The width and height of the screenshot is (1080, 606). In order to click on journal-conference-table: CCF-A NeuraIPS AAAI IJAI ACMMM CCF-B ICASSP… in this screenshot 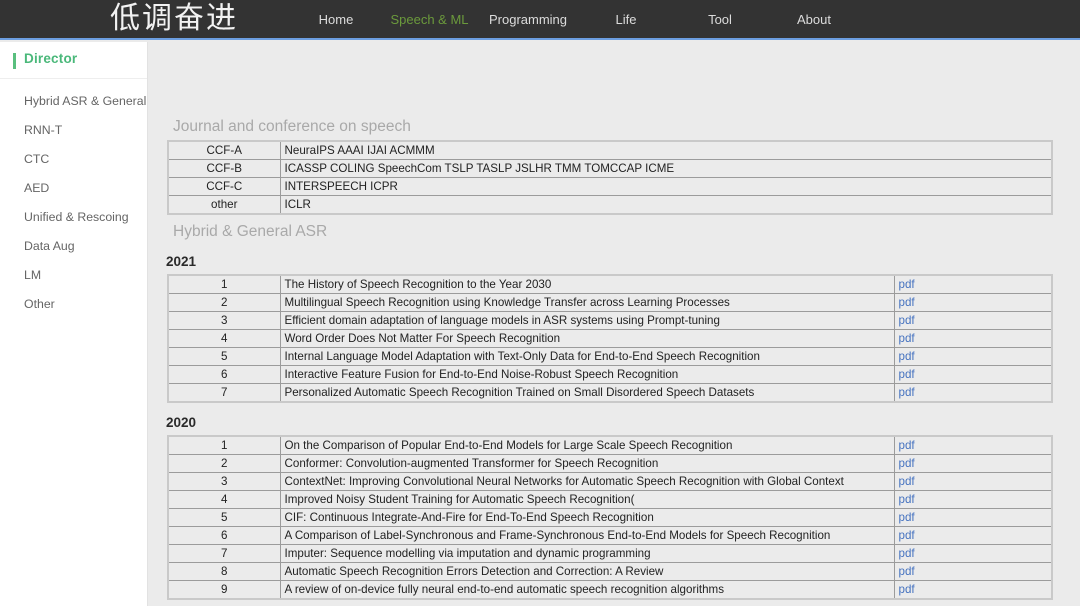, I will do `click(610, 177)`.